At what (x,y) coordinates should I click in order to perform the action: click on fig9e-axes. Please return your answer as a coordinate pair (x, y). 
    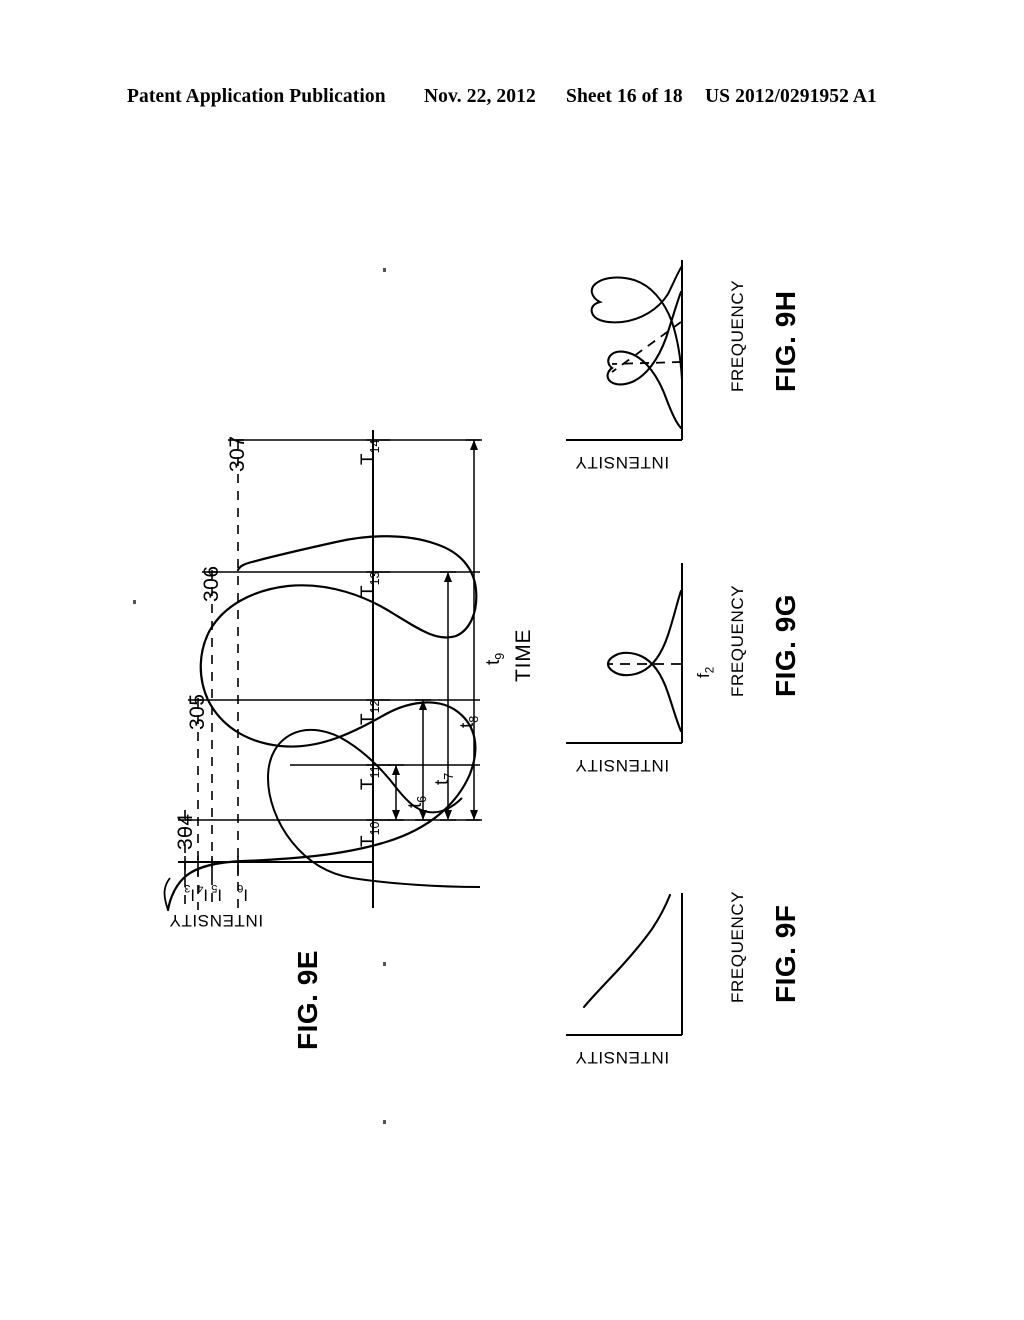
    Looking at the image, I should click on (276, 669).